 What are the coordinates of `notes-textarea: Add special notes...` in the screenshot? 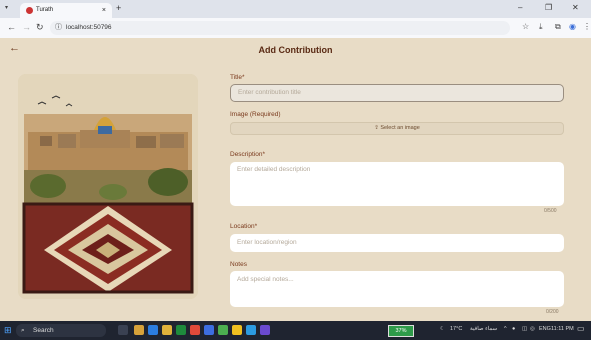 It's located at (397, 289).